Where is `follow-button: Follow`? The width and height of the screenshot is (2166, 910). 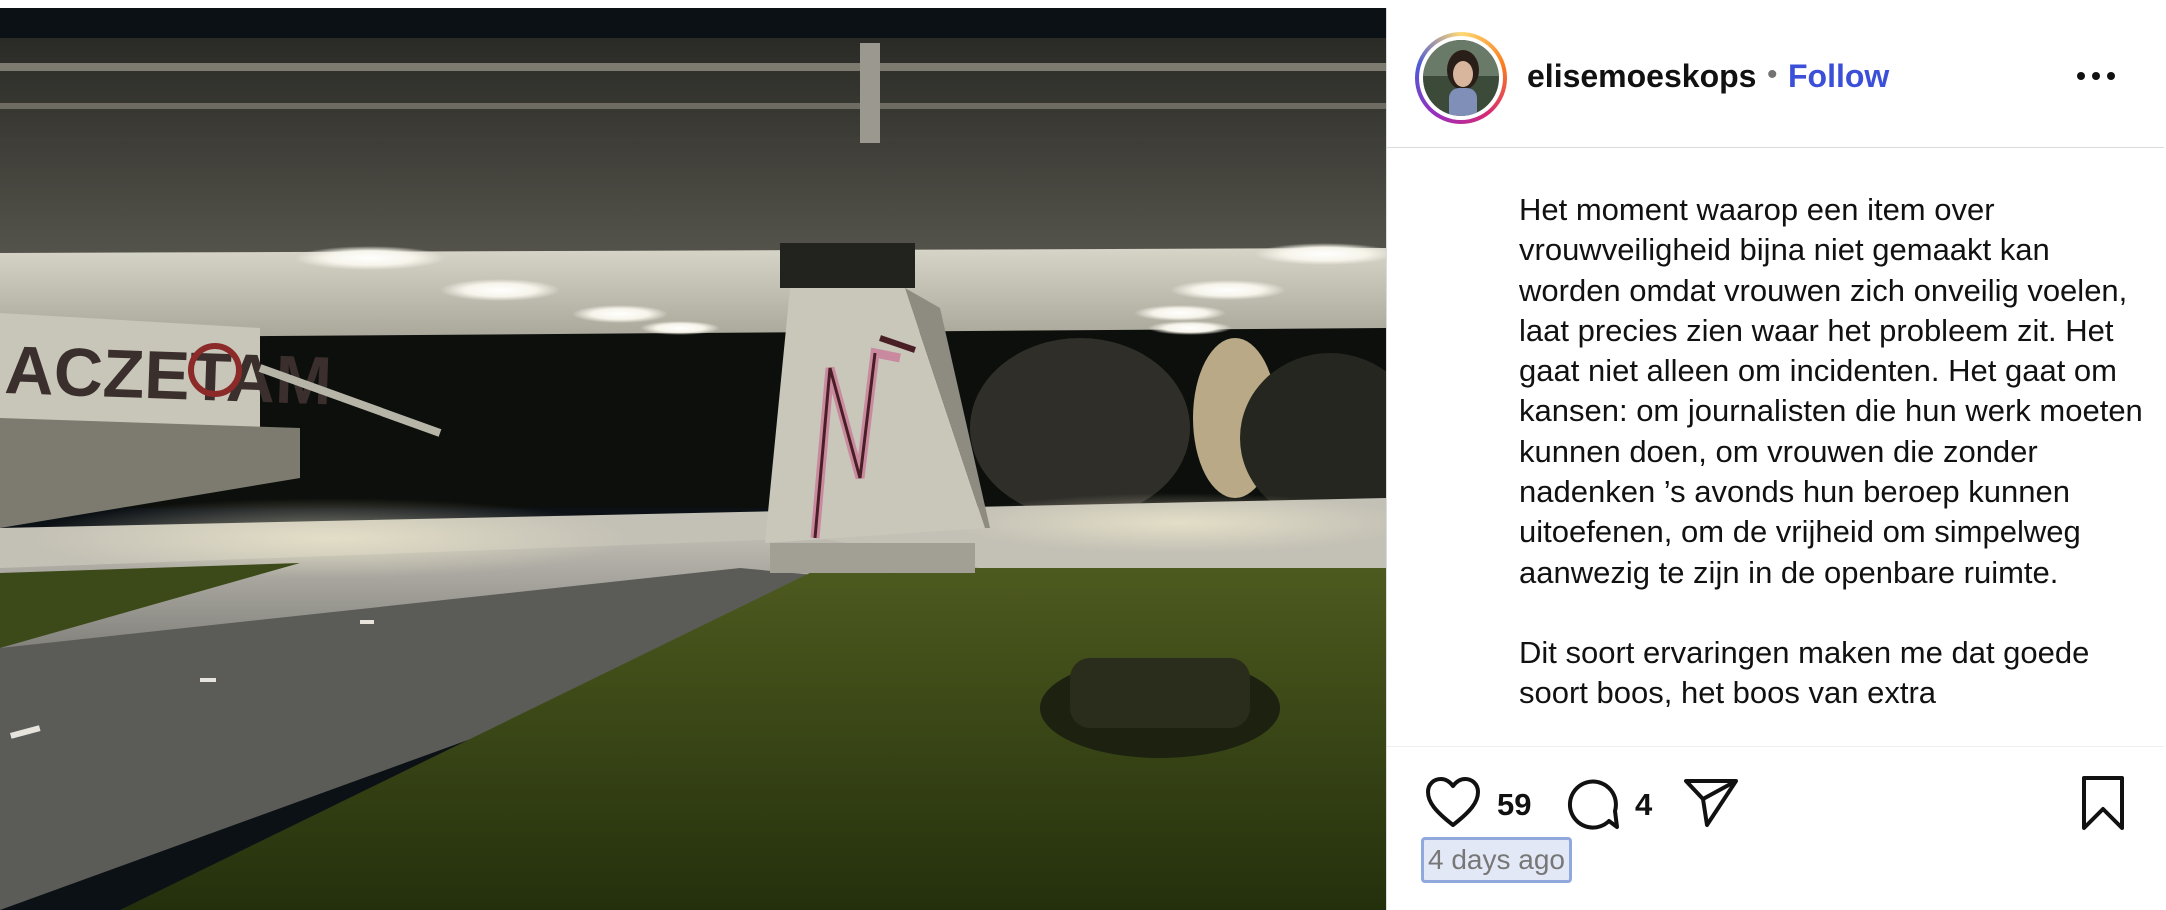 follow-button: Follow is located at coordinates (1838, 76).